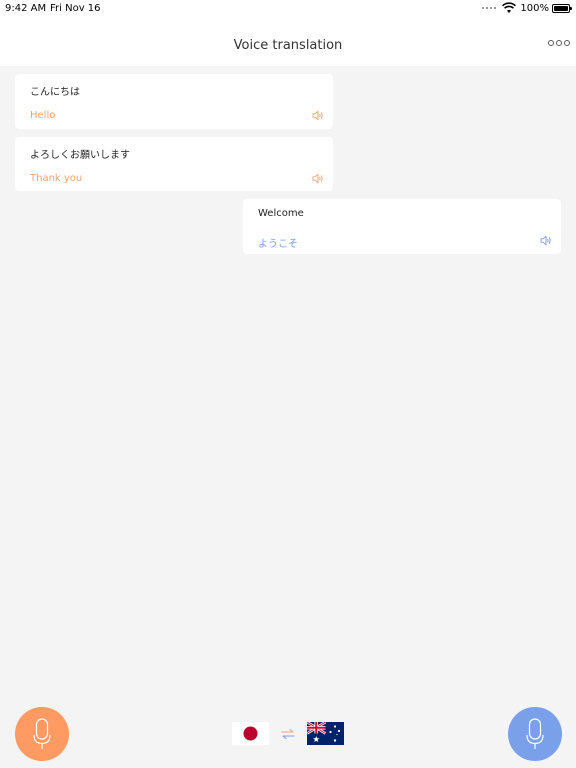  Describe the element at coordinates (325, 733) in the screenshot. I see `australia-flag-icon` at that location.